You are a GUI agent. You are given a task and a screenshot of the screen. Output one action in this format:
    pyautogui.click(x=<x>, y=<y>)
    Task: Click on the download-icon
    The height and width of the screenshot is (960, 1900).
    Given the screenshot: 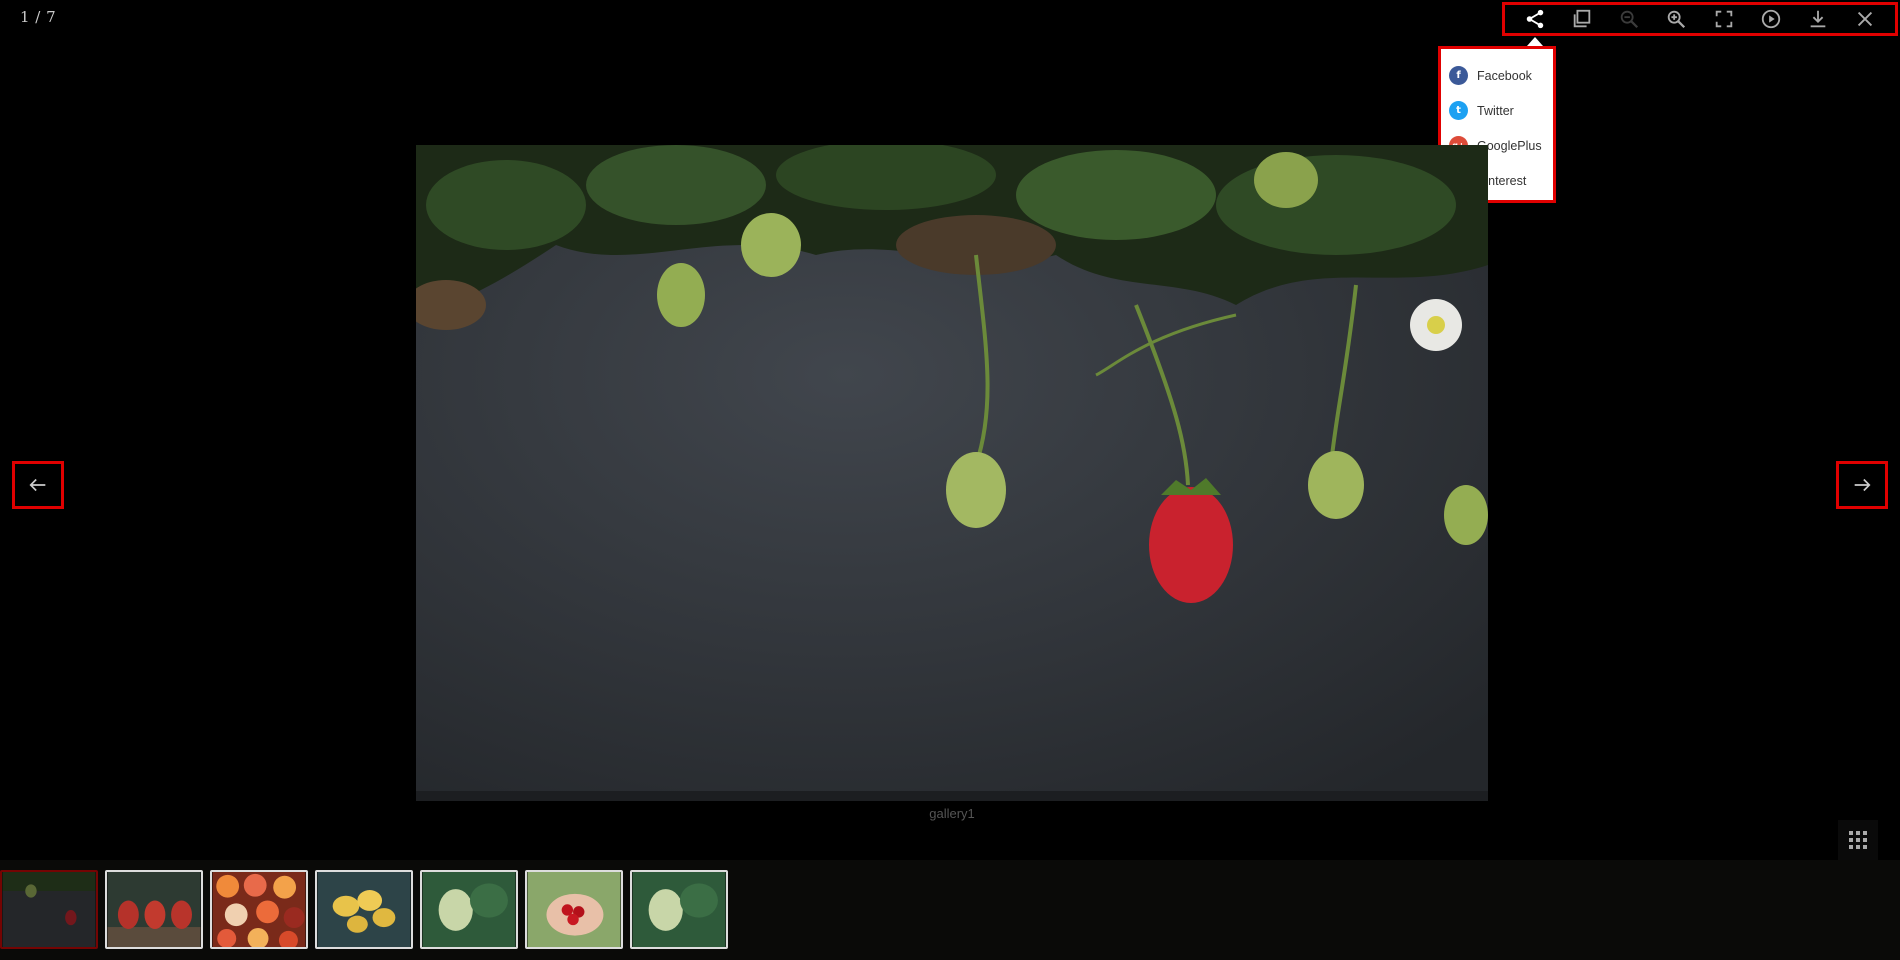 What is the action you would take?
    pyautogui.click(x=1818, y=19)
    